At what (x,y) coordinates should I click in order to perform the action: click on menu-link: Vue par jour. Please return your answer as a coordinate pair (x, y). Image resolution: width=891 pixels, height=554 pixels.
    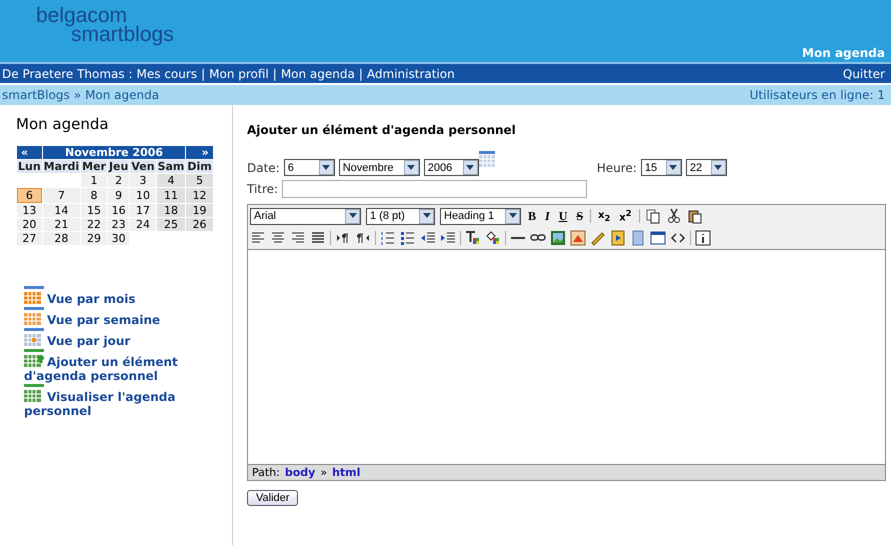
    Looking at the image, I should click on (109, 338).